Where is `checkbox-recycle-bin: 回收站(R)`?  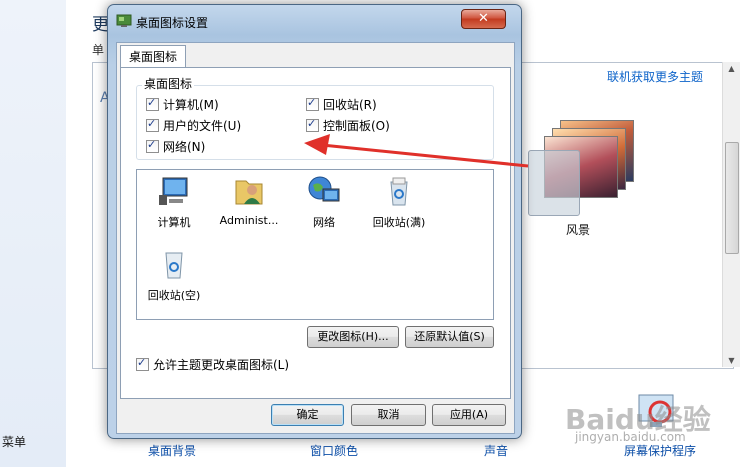 checkbox-recycle-bin: 回收站(R) is located at coordinates (341, 104).